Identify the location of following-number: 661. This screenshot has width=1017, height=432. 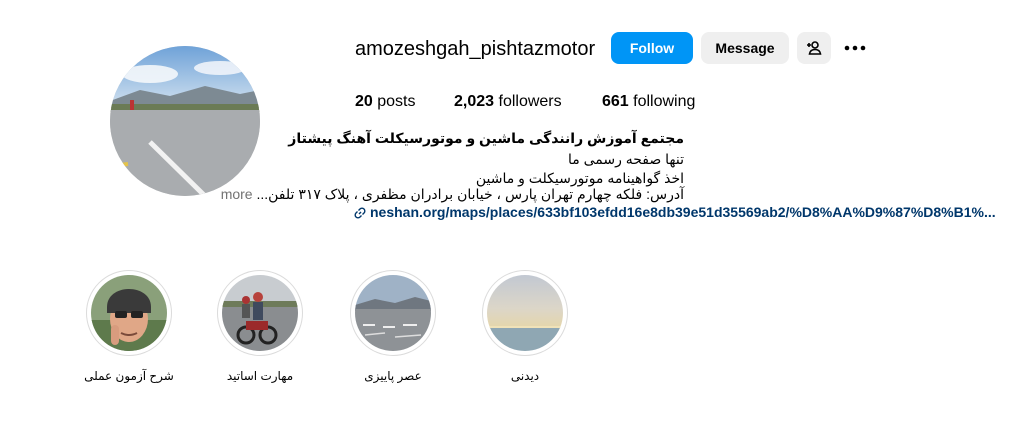
(615, 101).